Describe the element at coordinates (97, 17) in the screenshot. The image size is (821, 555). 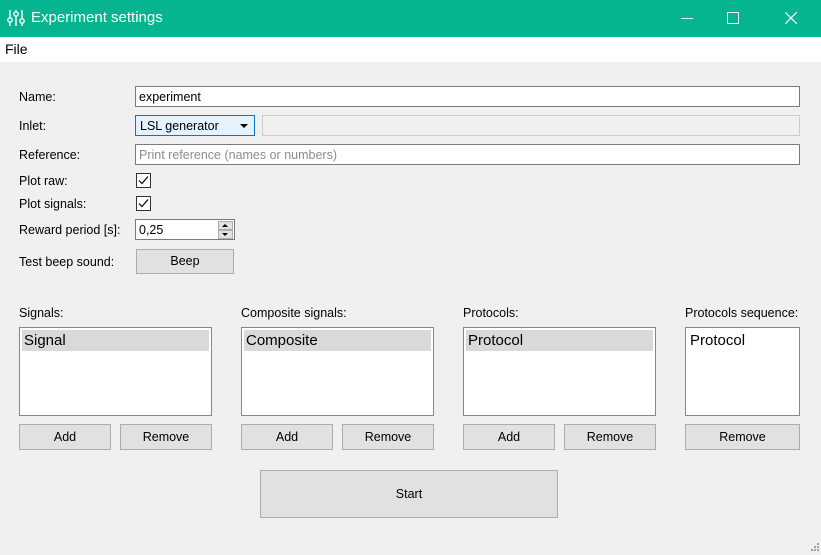
I see `window-title: Experiment settings` at that location.